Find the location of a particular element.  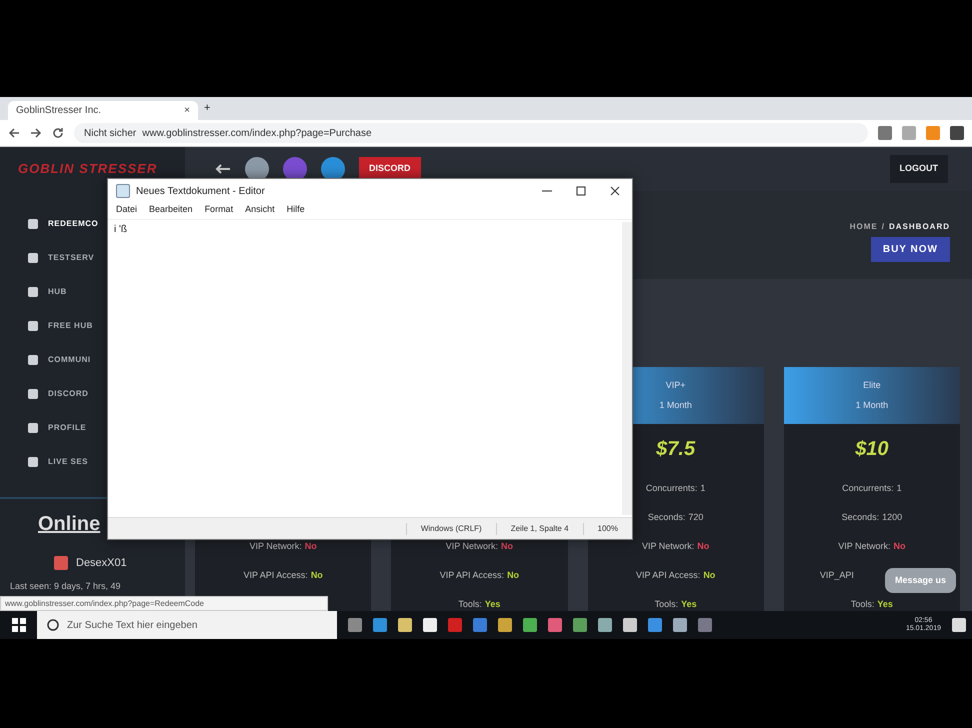

sidebar-item: DISCORD is located at coordinates (58, 394).